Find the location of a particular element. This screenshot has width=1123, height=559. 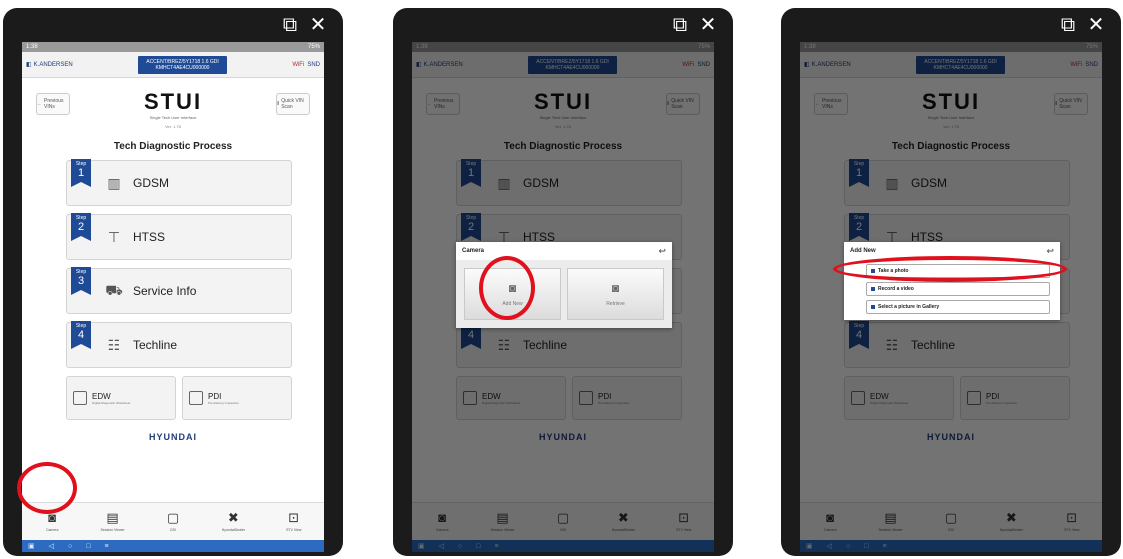

dialog-title: Add New is located at coordinates (863, 251).